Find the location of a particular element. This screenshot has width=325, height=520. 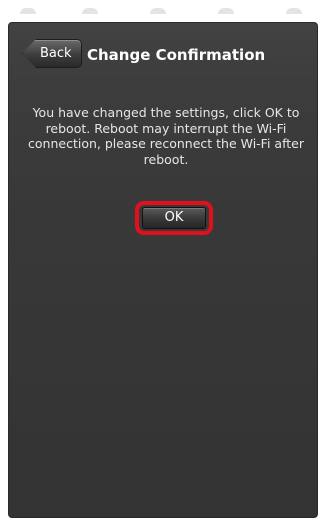

page-title: Change Confirmation is located at coordinates (176, 55).